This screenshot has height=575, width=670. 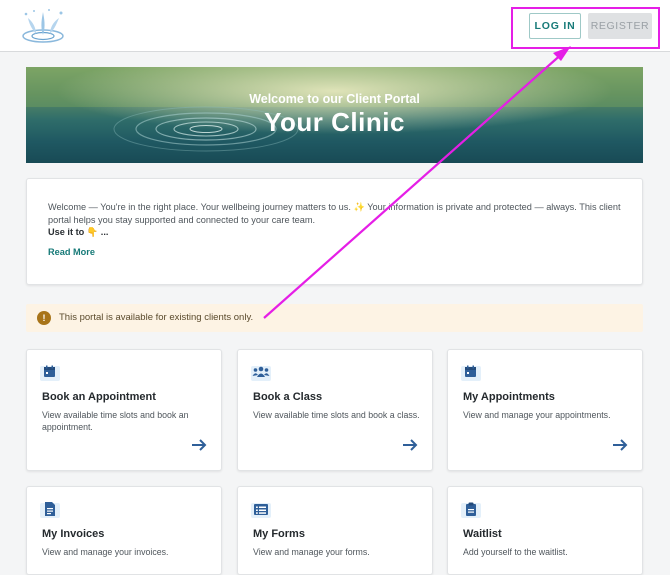 What do you see at coordinates (334, 99) in the screenshot?
I see `hero-subtitle: Welcome to our Client Portal` at bounding box center [334, 99].